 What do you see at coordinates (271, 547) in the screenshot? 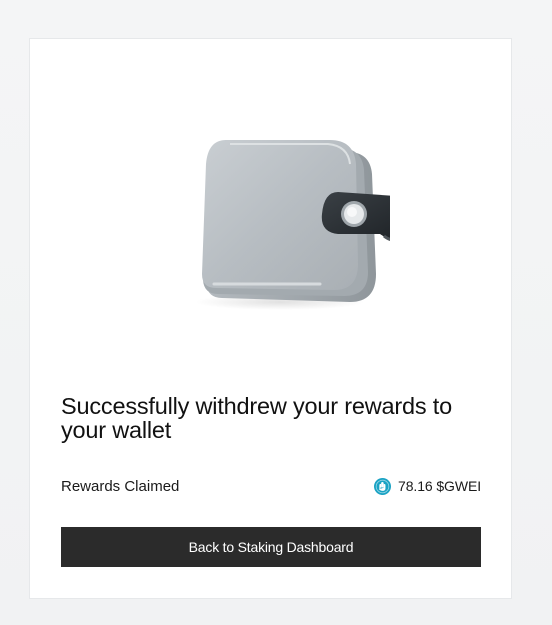
I see `back-to-staking-dashboard-button: Back to Staking Dashboard` at bounding box center [271, 547].